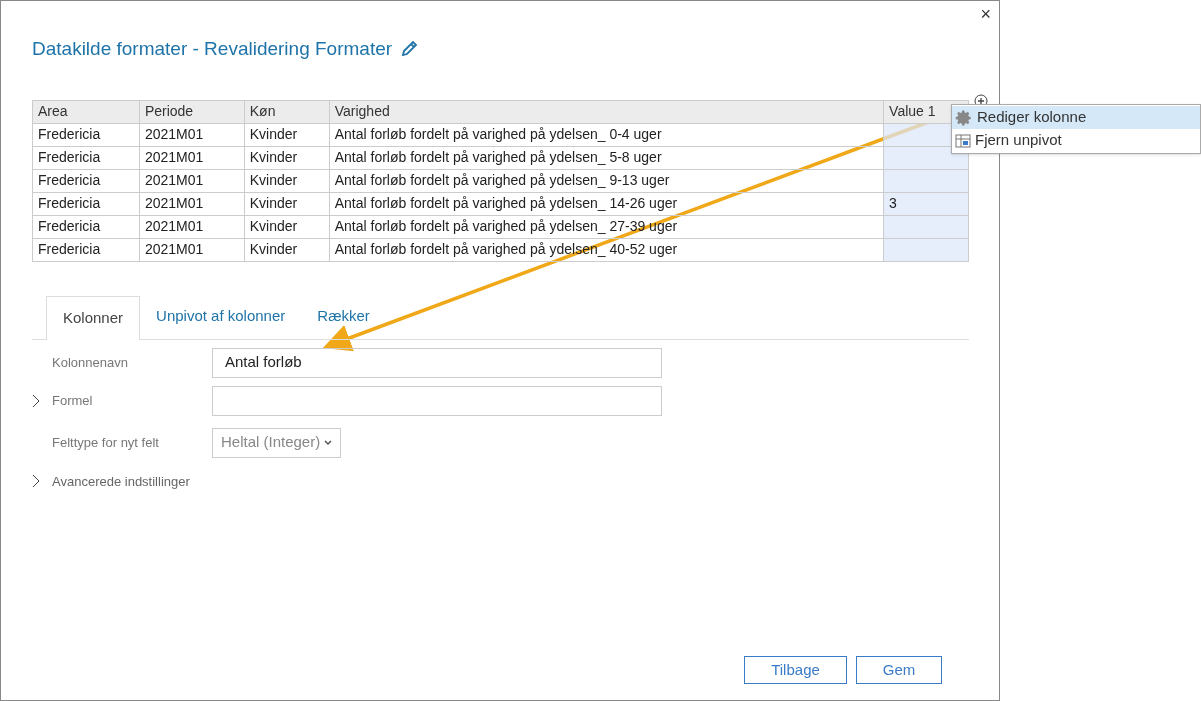 This screenshot has height=701, width=1201. Describe the element at coordinates (343, 316) in the screenshot. I see `tab: Rækker` at that location.